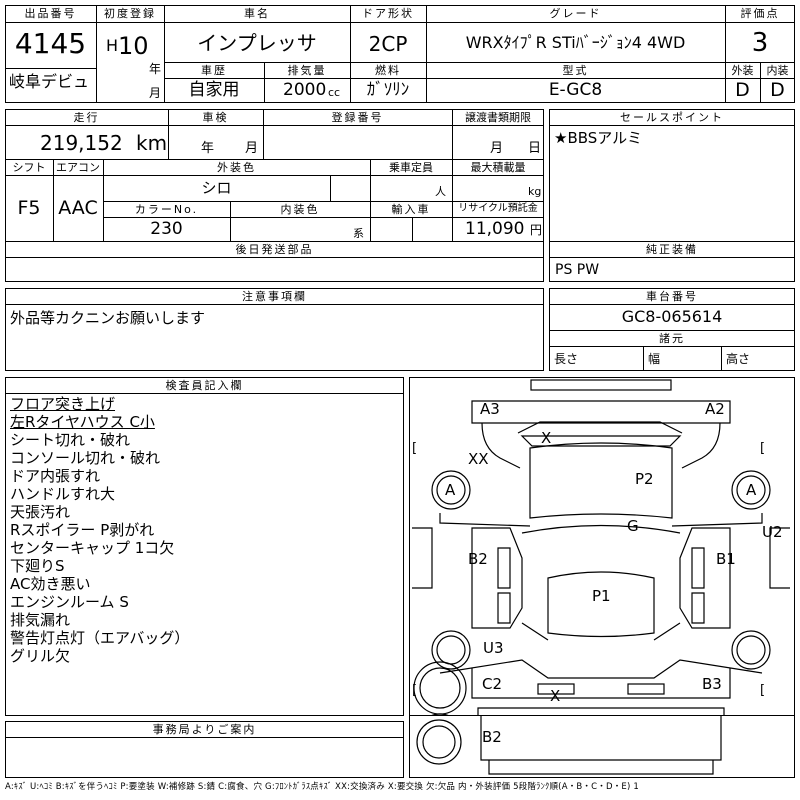  Describe the element at coordinates (598, 138) in the screenshot. I see `sales-point-text: ★BBSアルミ` at that location.